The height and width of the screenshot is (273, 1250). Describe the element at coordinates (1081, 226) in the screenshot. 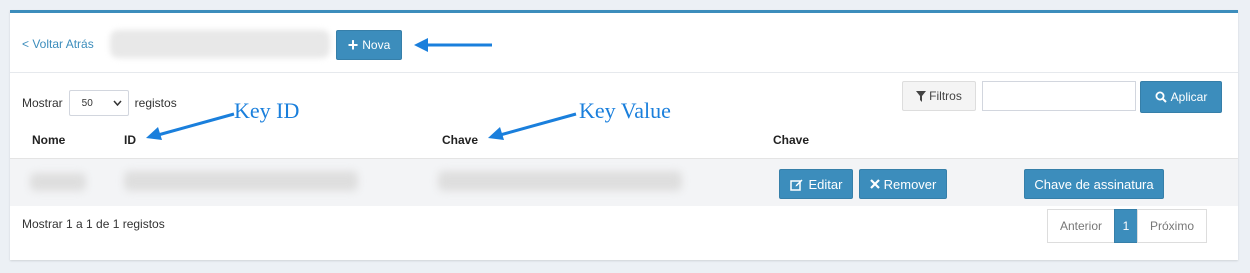

I see `pagination-previous: Anterior` at that location.